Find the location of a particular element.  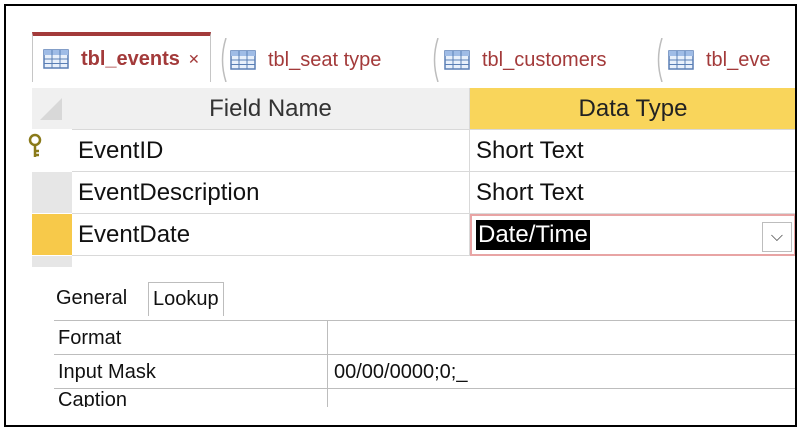

tab-label: tbl_eve is located at coordinates (738, 59).